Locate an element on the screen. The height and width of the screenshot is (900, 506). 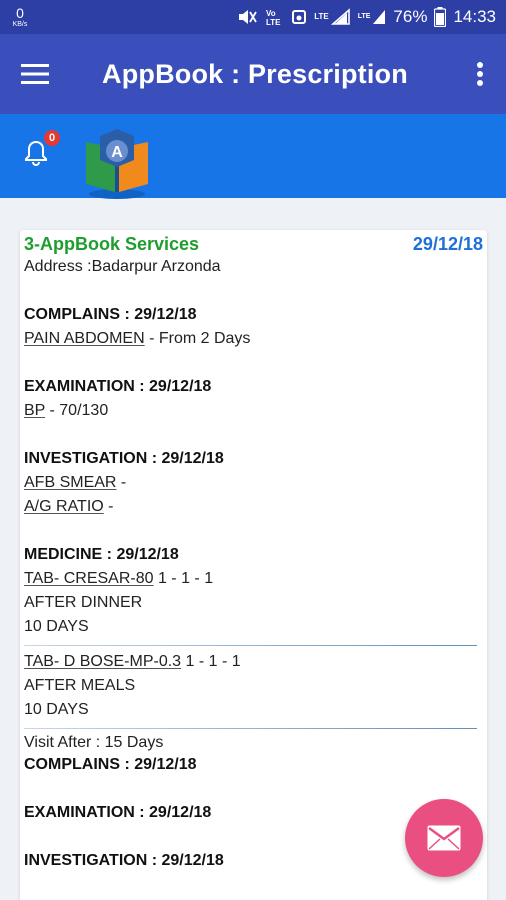
mute-icon is located at coordinates (247, 17).